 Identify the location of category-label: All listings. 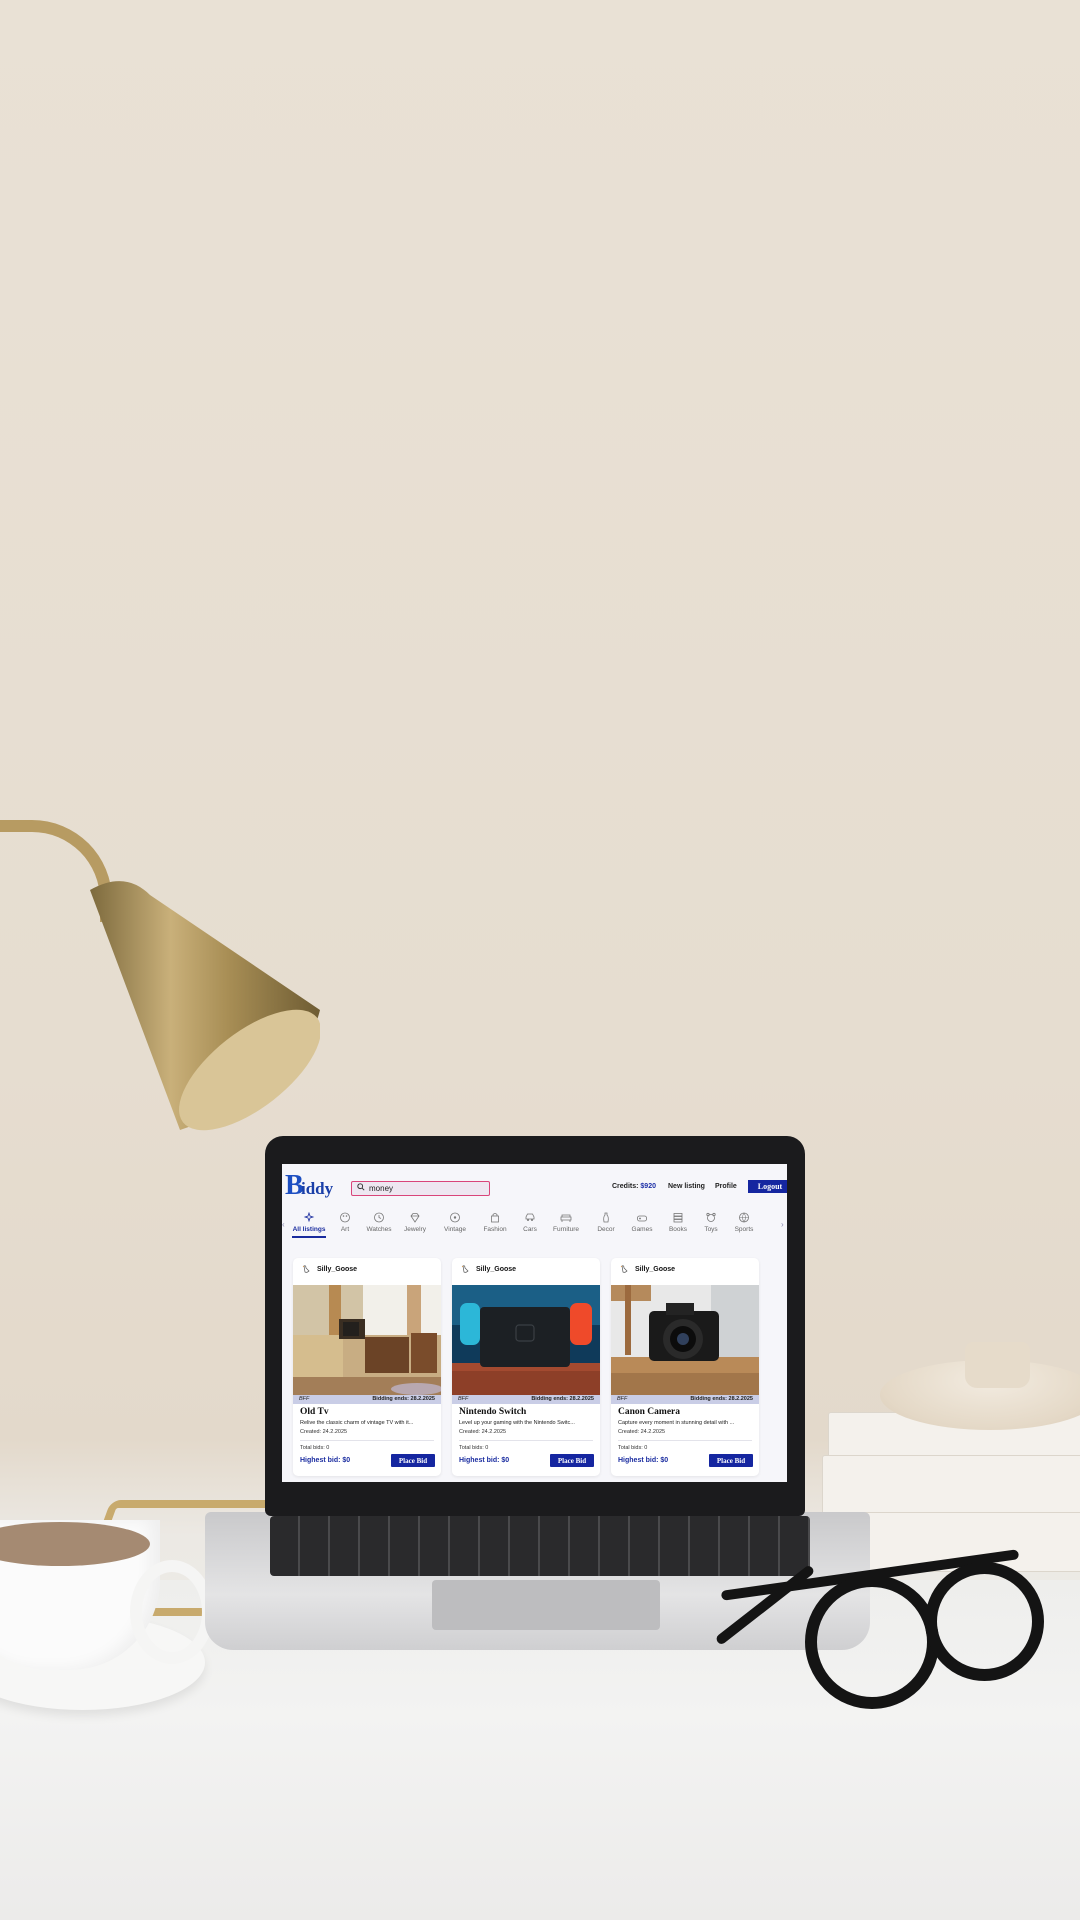
(309, 1229).